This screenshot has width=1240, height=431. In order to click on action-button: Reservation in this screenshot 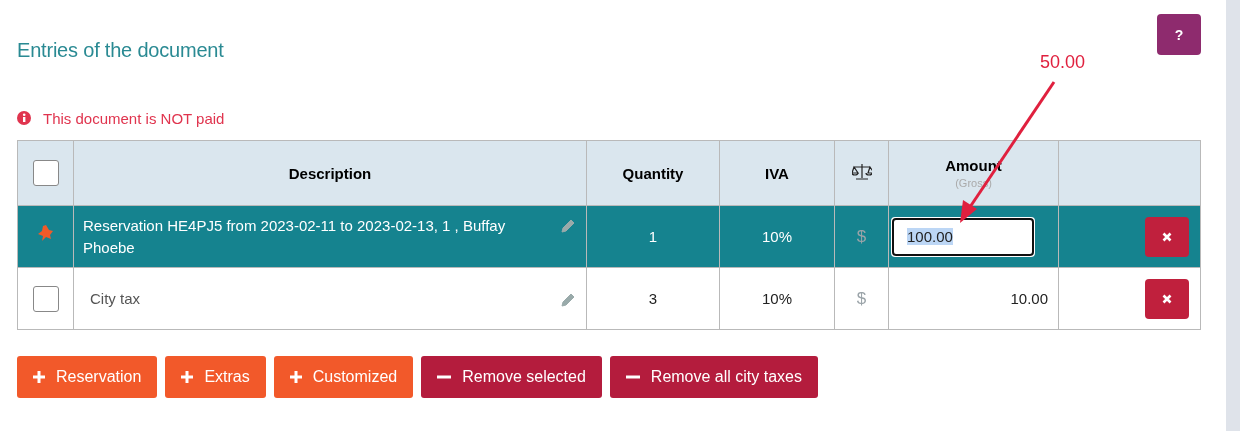, I will do `click(87, 377)`.